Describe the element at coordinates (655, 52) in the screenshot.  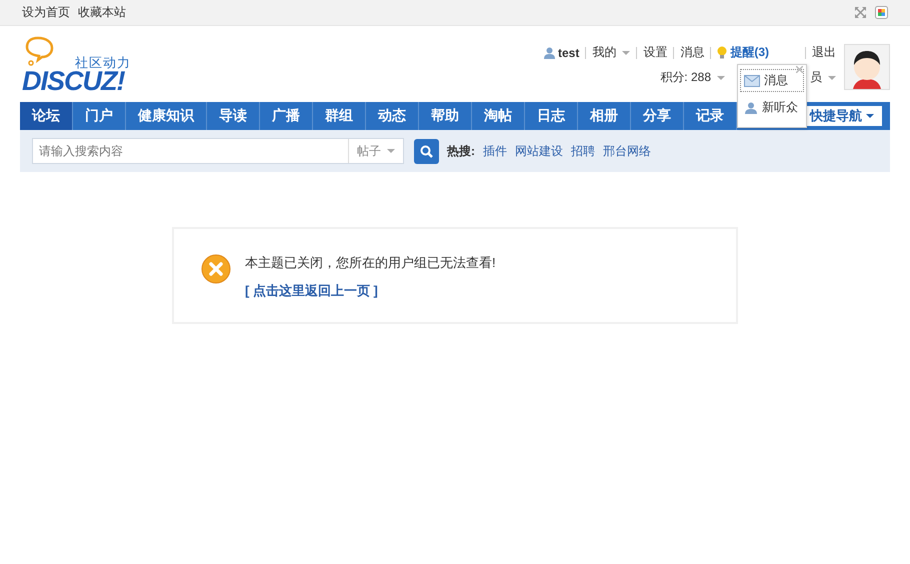
I see `settings-link: 设置` at that location.